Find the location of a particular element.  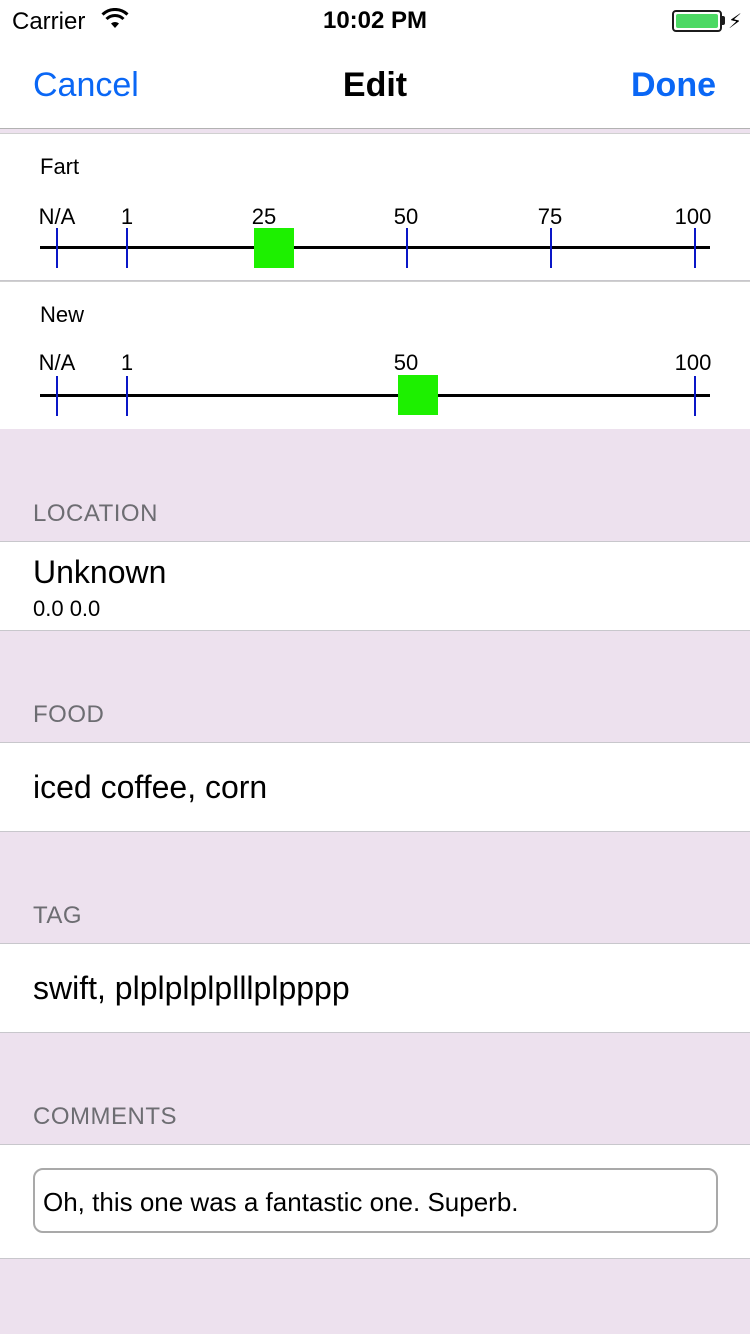

slider-cell-new: New N/A 1 50 100 is located at coordinates (375, 355).